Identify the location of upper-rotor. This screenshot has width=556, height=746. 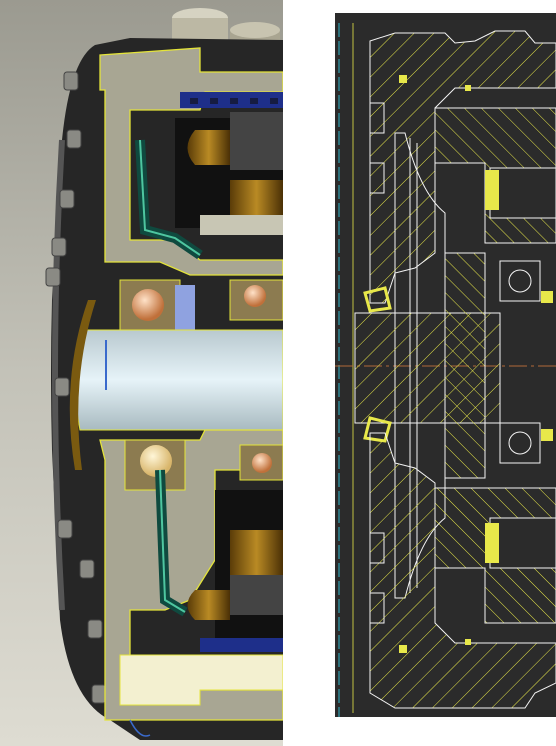
(229, 173).